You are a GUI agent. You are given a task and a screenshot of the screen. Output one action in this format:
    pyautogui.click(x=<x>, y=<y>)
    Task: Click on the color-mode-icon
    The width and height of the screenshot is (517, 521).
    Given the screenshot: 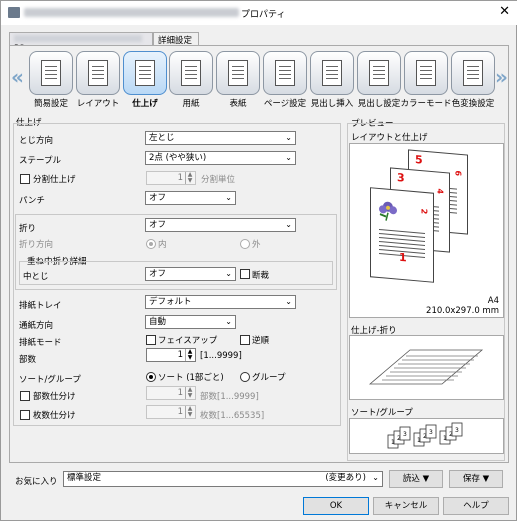 What is the action you would take?
    pyautogui.click(x=426, y=73)
    